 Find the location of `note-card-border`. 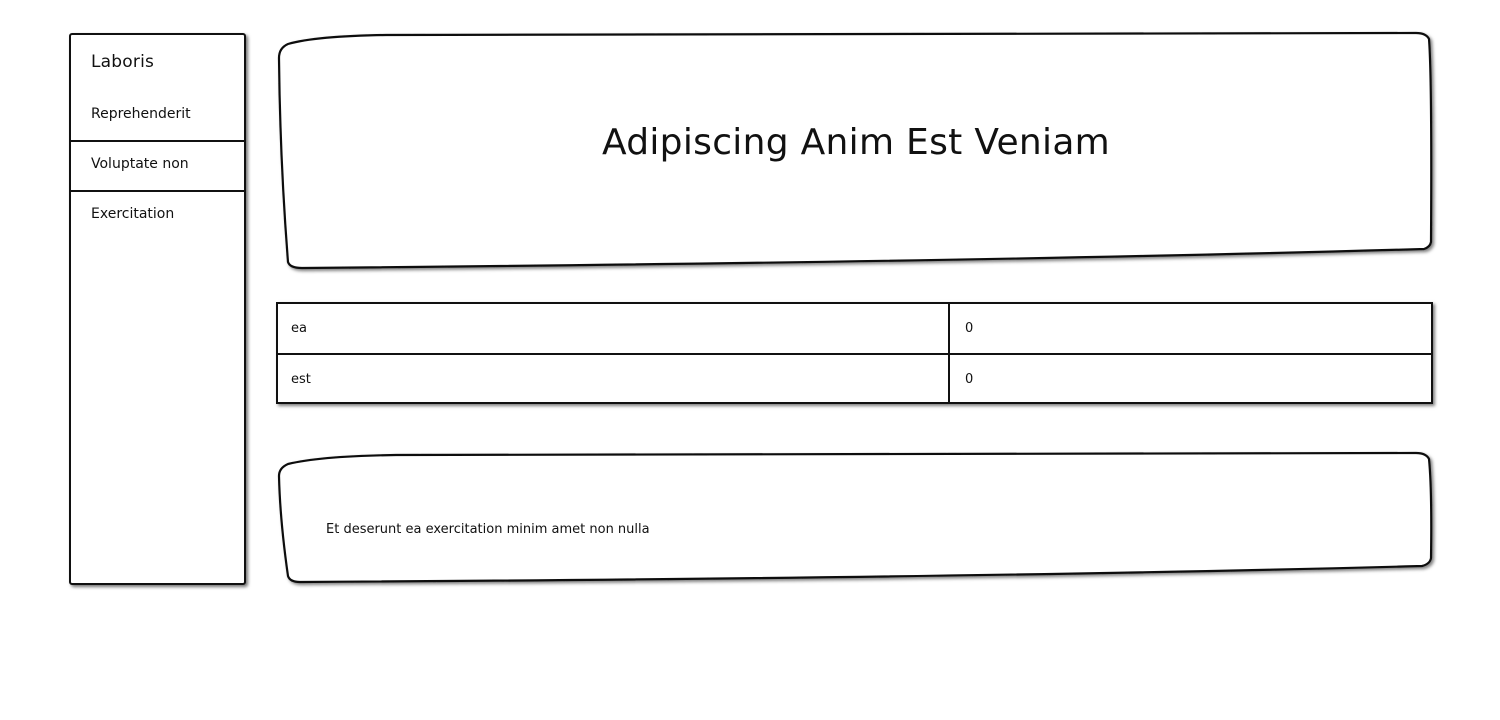

note-card-border is located at coordinates (855, 517).